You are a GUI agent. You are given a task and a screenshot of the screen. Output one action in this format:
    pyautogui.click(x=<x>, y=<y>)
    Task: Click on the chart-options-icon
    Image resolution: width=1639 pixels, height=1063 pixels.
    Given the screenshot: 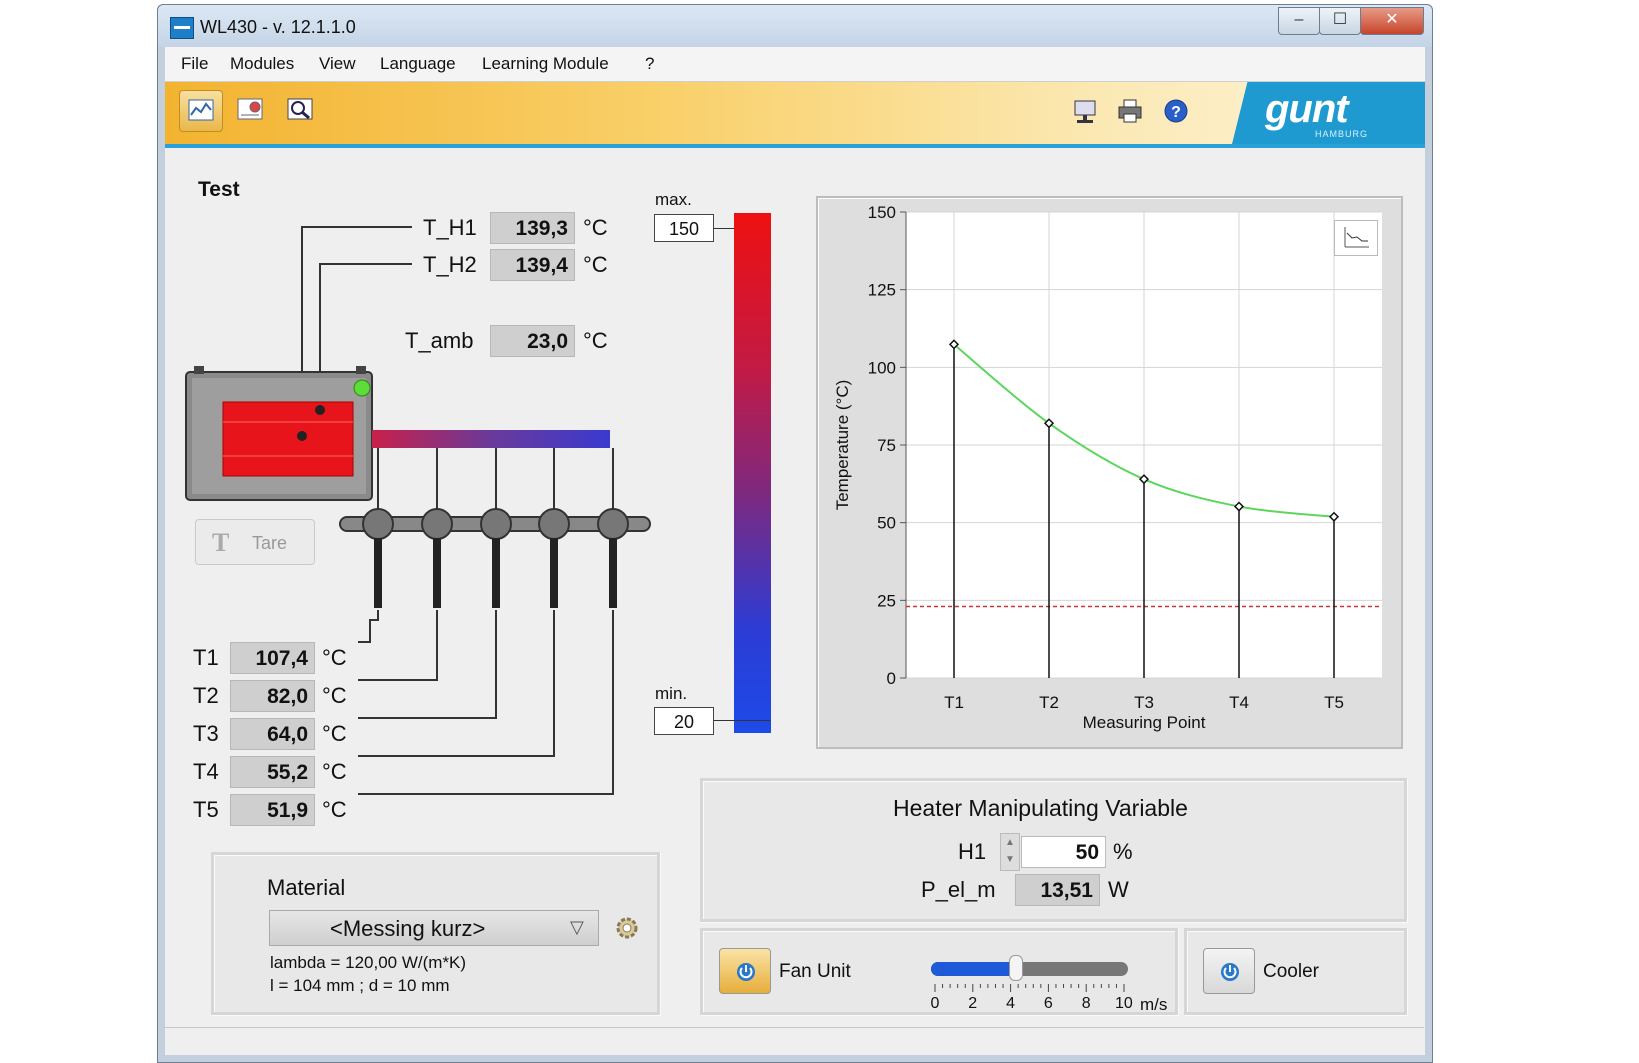 What is the action you would take?
    pyautogui.click(x=1356, y=238)
    